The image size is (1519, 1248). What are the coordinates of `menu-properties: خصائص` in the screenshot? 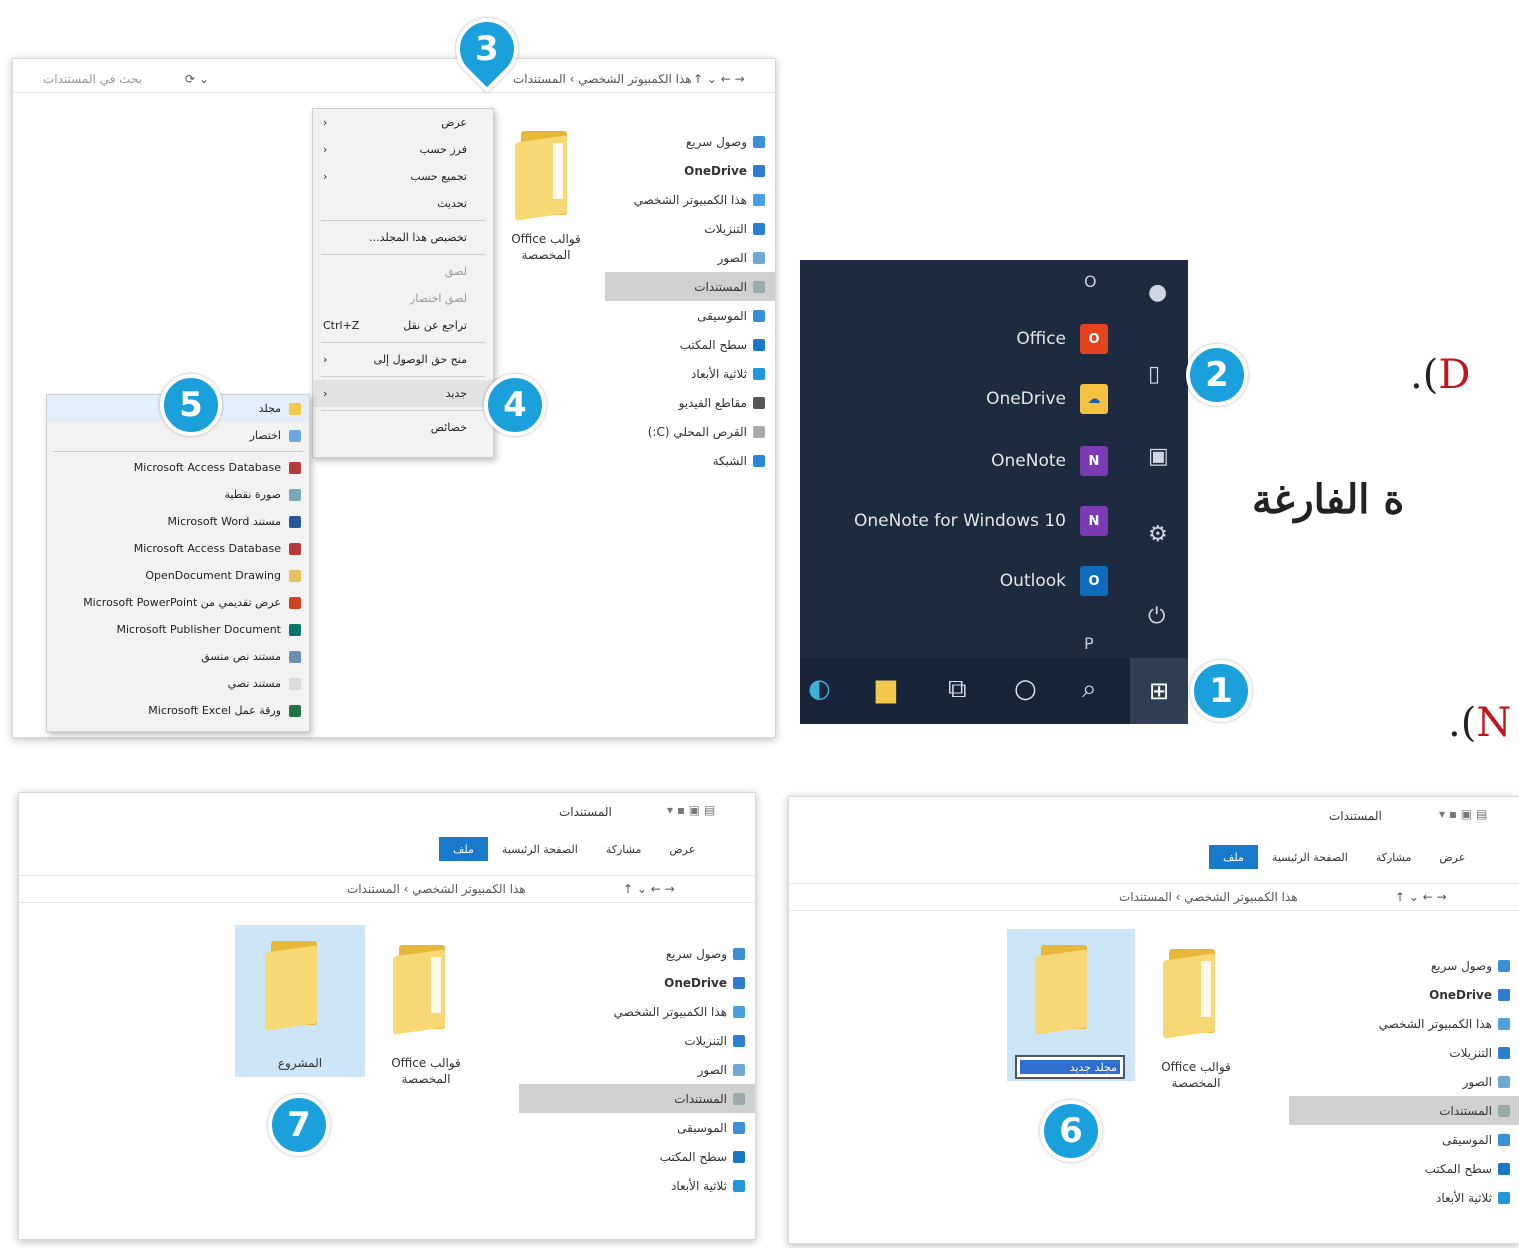 It's located at (403, 427).